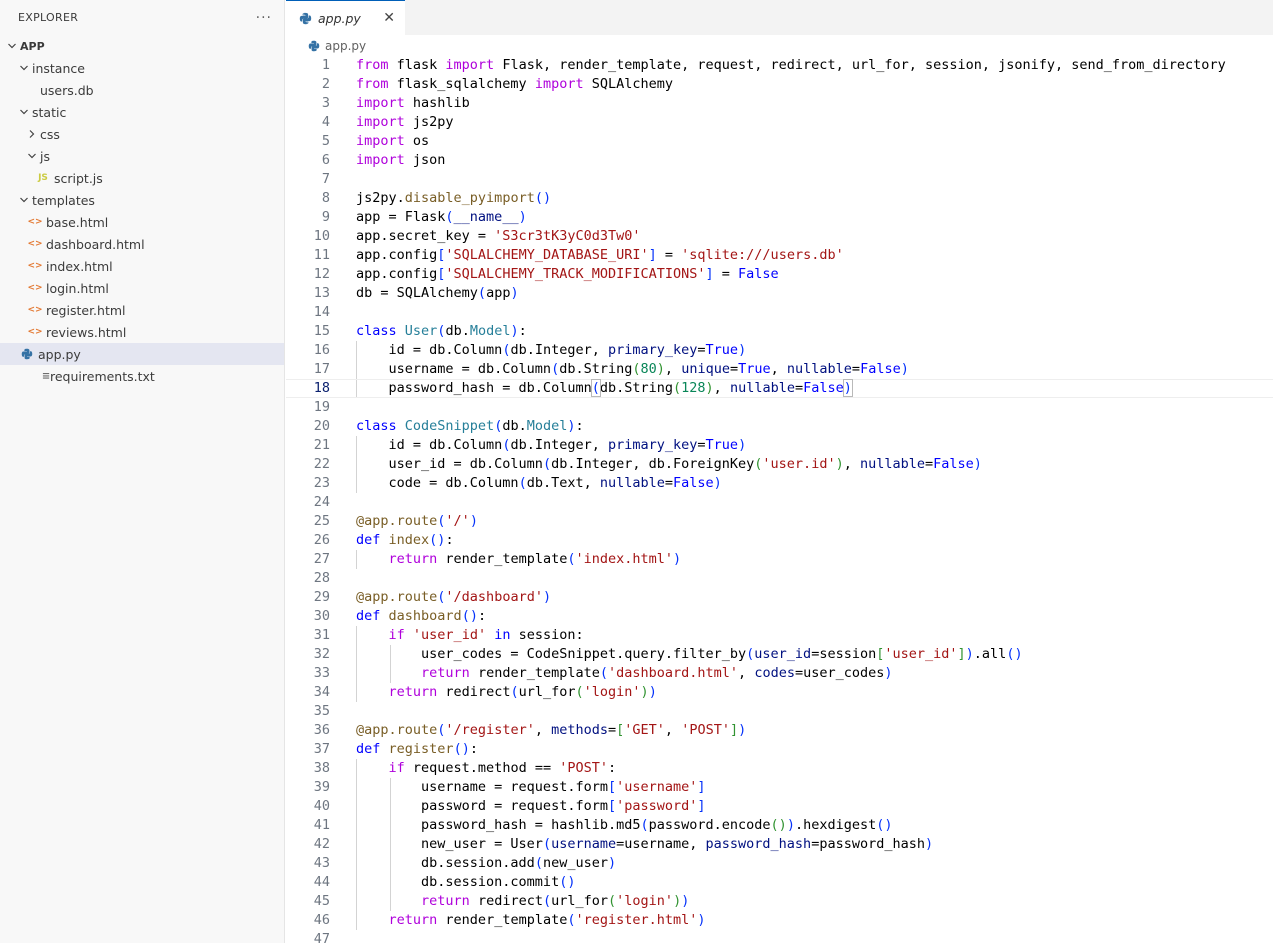 The image size is (1273, 943). What do you see at coordinates (345, 17) in the screenshot?
I see `tab-app-py: app.py ✕` at bounding box center [345, 17].